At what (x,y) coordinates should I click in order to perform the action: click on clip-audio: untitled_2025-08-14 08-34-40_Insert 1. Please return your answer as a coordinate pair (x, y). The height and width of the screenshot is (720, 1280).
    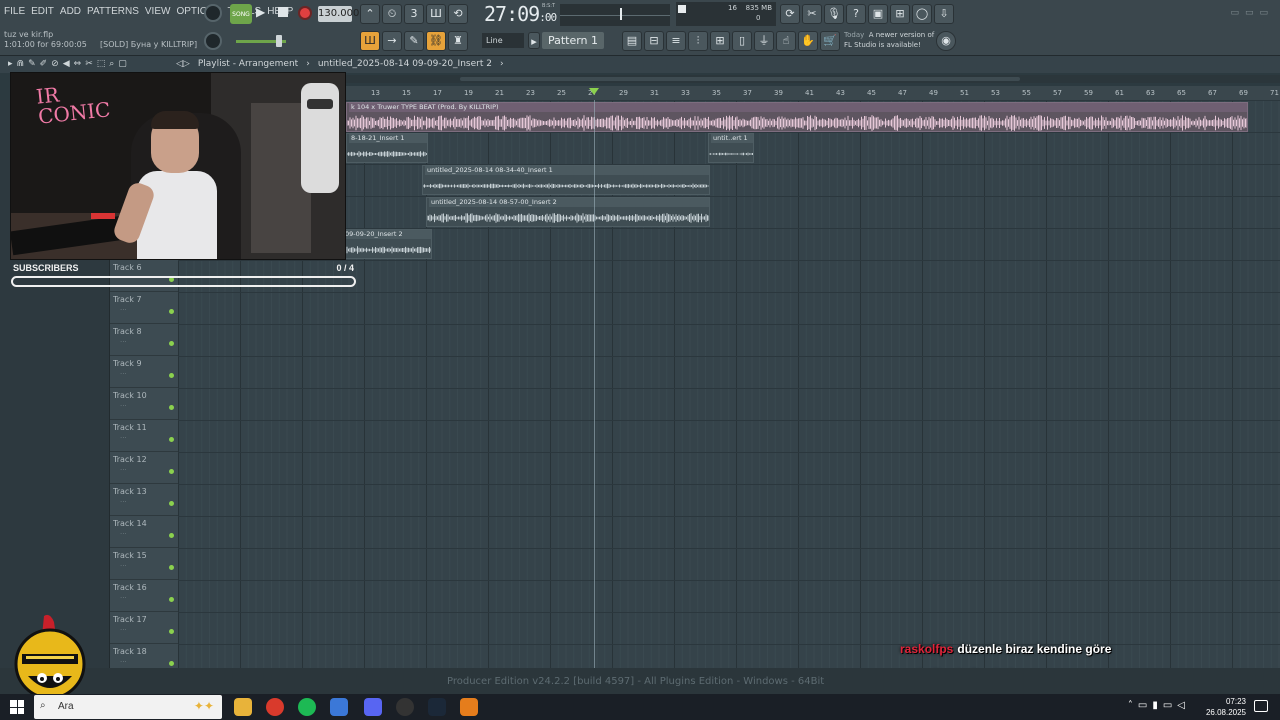
    Looking at the image, I should click on (566, 180).